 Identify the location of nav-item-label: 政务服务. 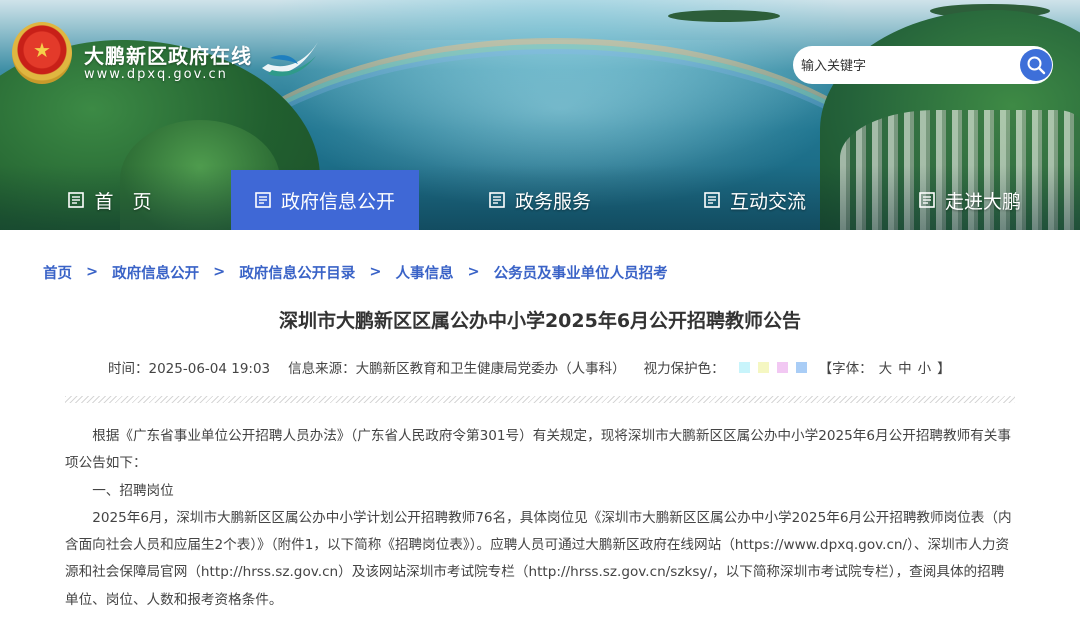
(552, 201).